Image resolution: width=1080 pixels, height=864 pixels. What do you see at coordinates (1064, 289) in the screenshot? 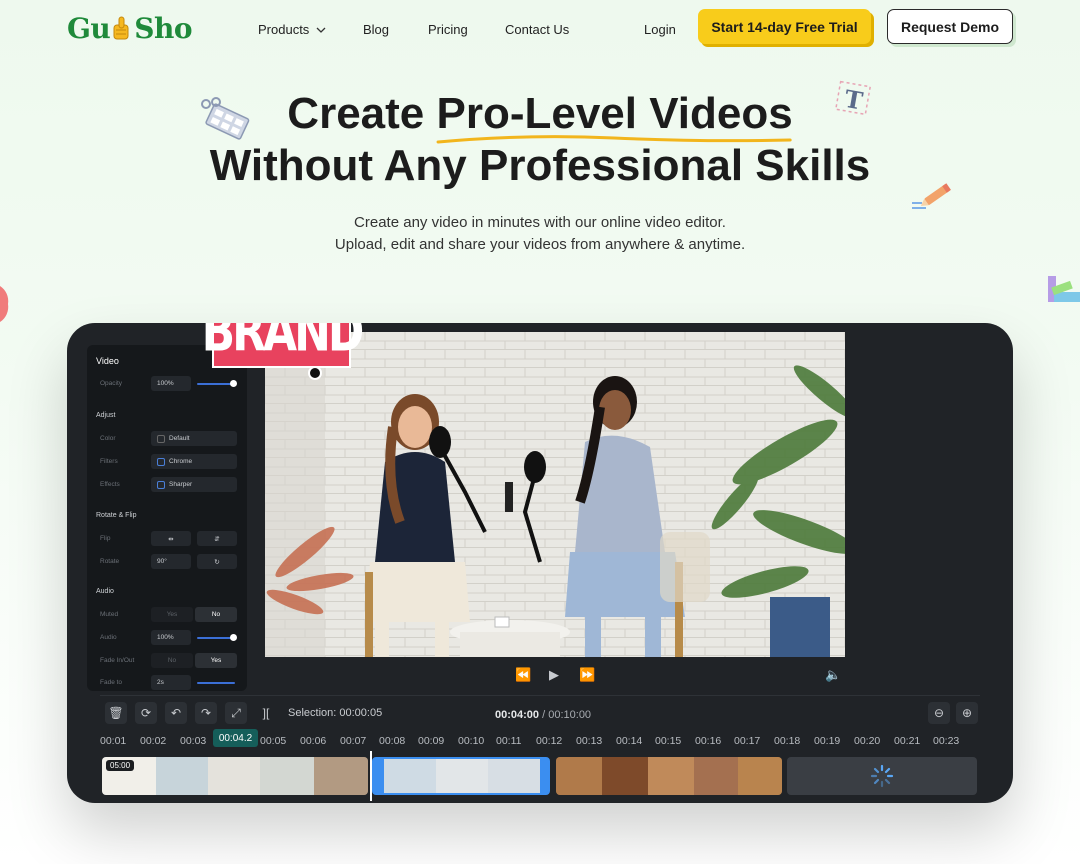
I see `color-swatch-icon` at bounding box center [1064, 289].